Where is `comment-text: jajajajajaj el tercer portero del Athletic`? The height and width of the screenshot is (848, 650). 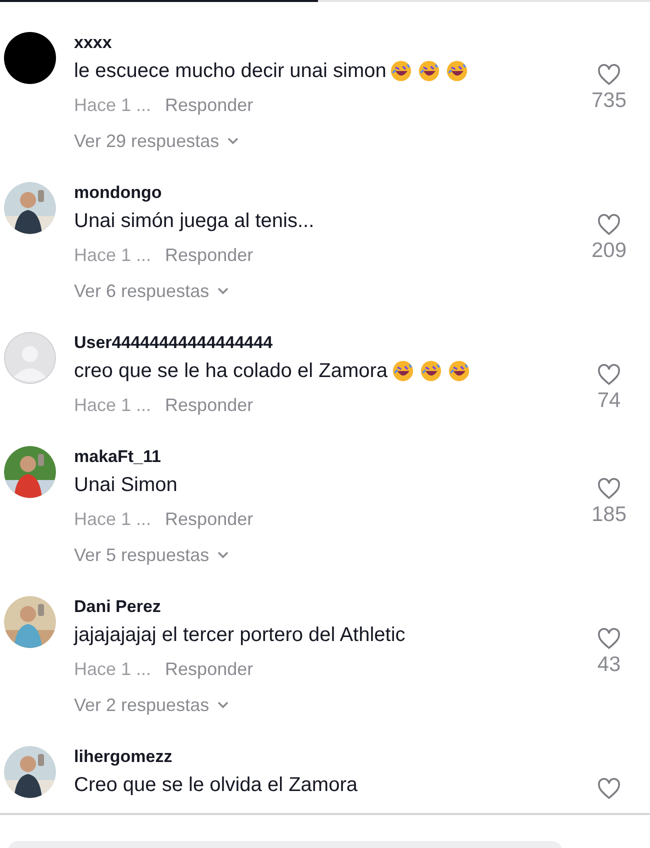
comment-text: jajajajajaj el tercer portero del Athletic is located at coordinates (240, 635).